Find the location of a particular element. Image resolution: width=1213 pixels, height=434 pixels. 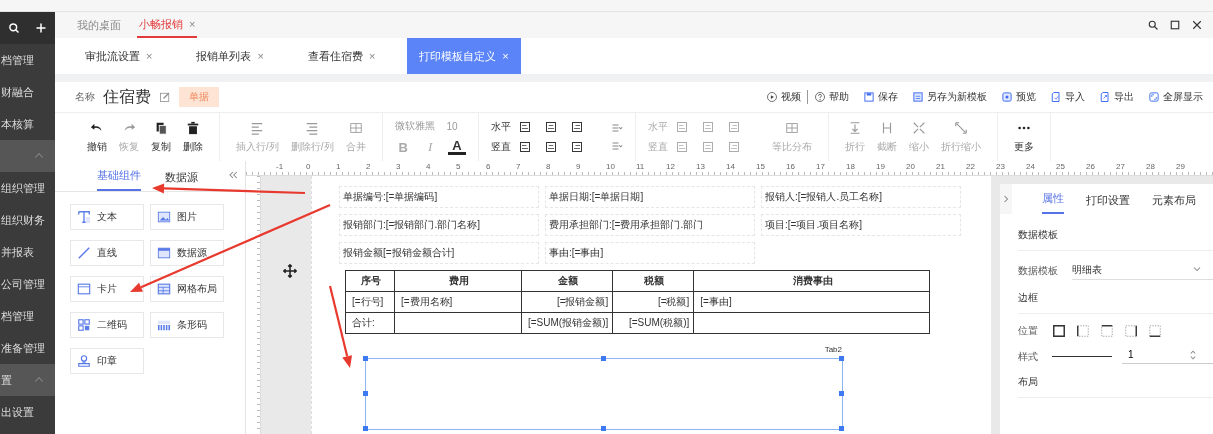

name-label: 名称 is located at coordinates (85, 97).